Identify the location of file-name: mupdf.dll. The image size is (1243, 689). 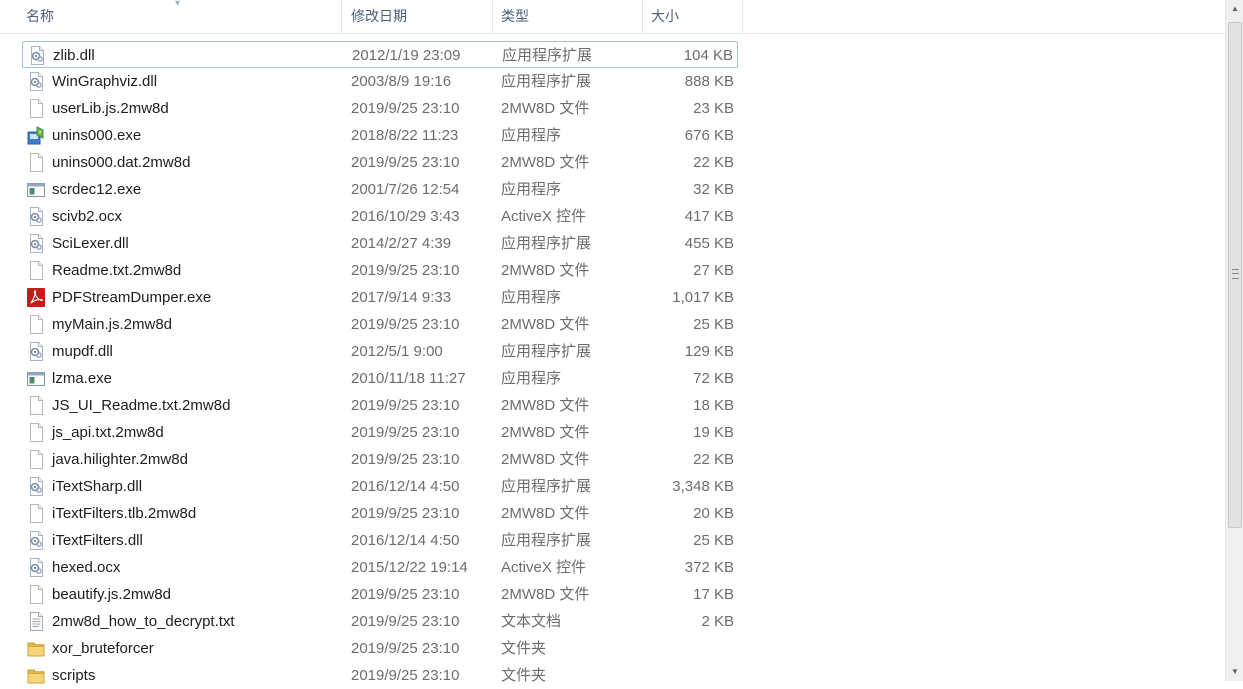
(82, 351).